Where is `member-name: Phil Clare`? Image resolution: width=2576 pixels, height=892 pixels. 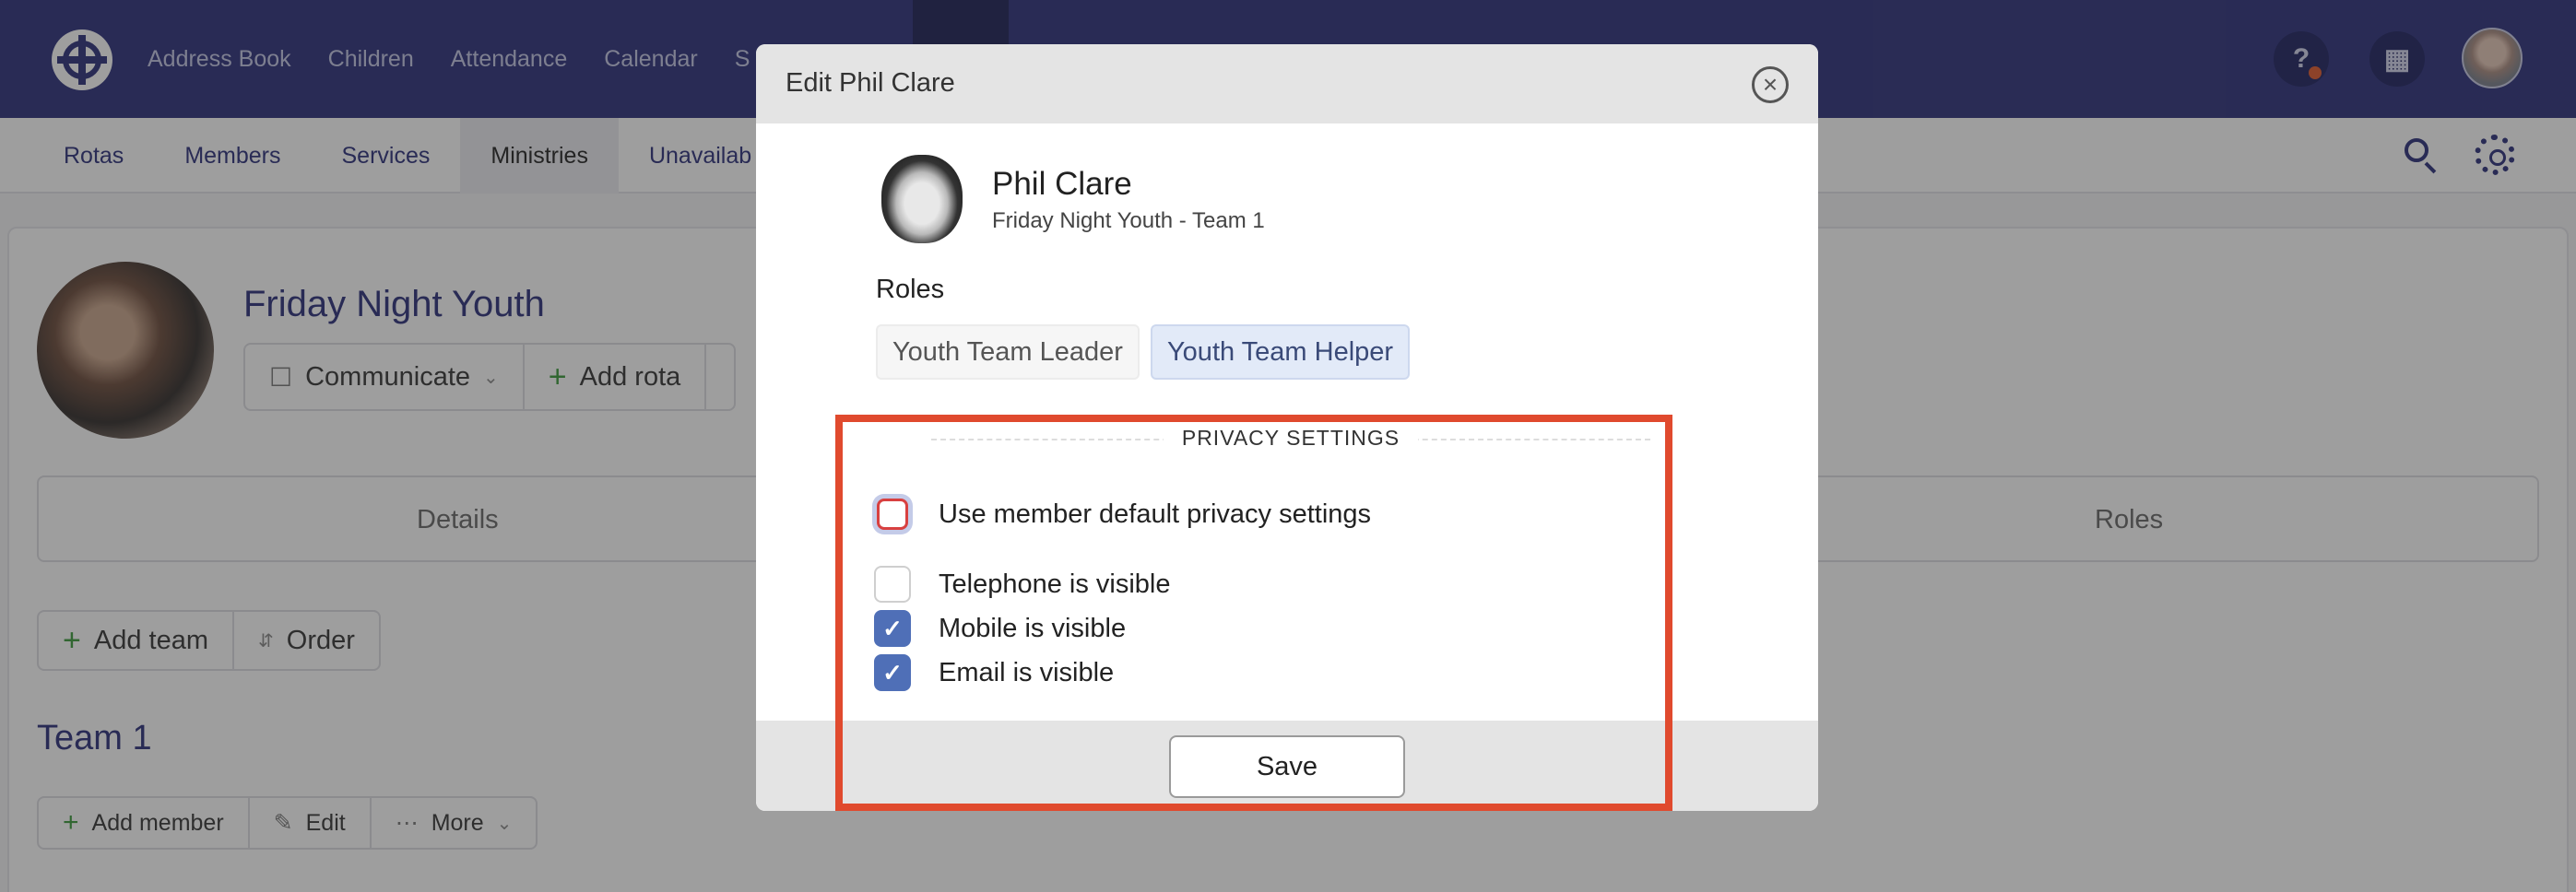 member-name: Phil Clare is located at coordinates (1062, 184).